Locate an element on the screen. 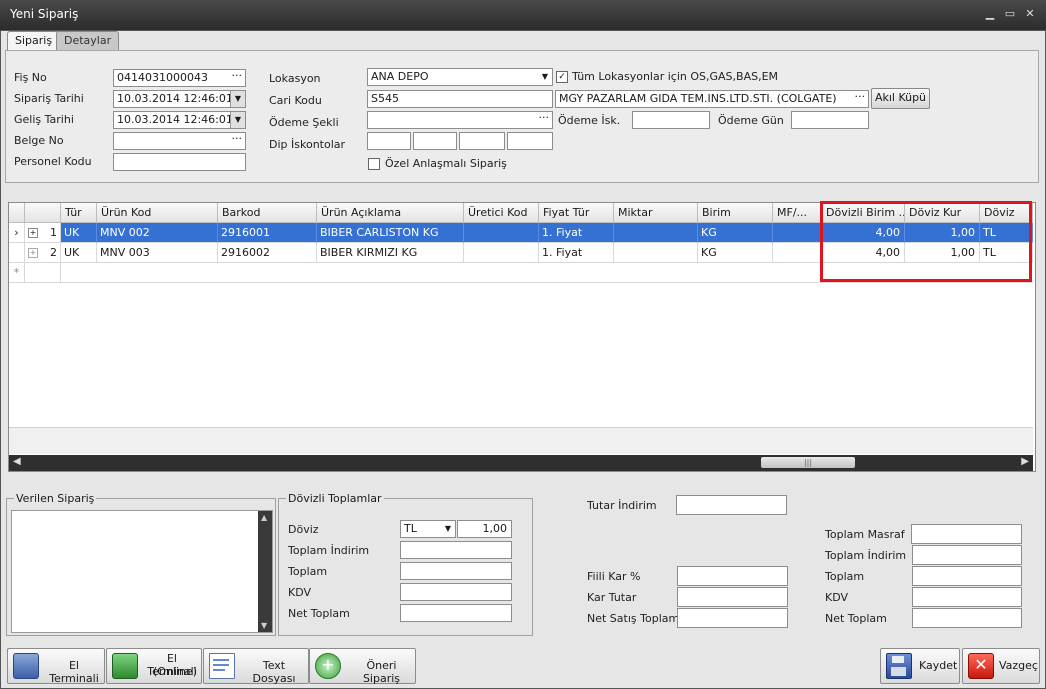  scrollbar-thumb: ||| is located at coordinates (808, 462).